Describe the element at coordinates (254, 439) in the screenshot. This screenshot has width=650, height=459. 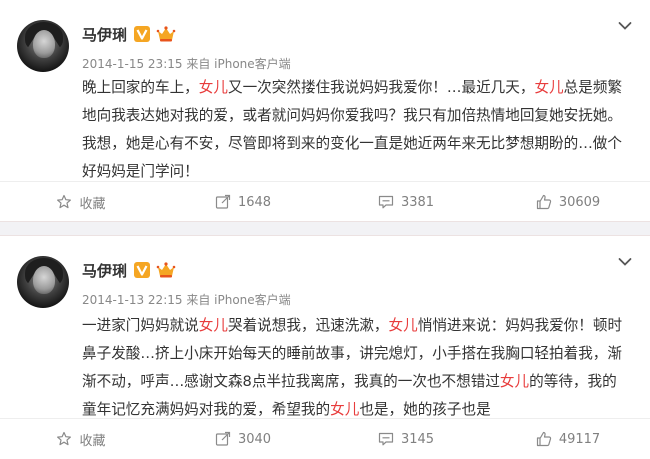
I see `repost-count: 3040` at that location.